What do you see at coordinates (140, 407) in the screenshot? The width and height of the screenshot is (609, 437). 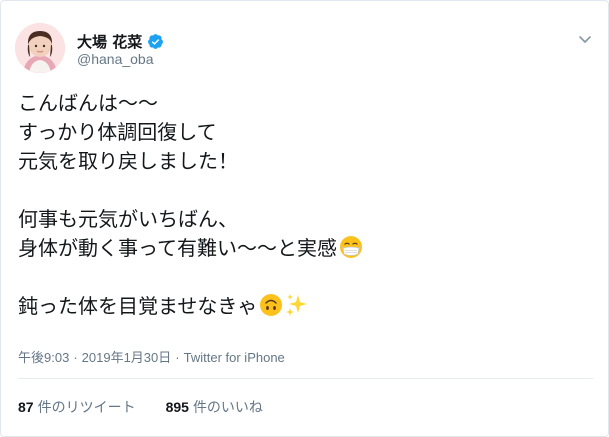 I see `tweet-stats: 87 件のリツイート 895 件のいいね` at bounding box center [140, 407].